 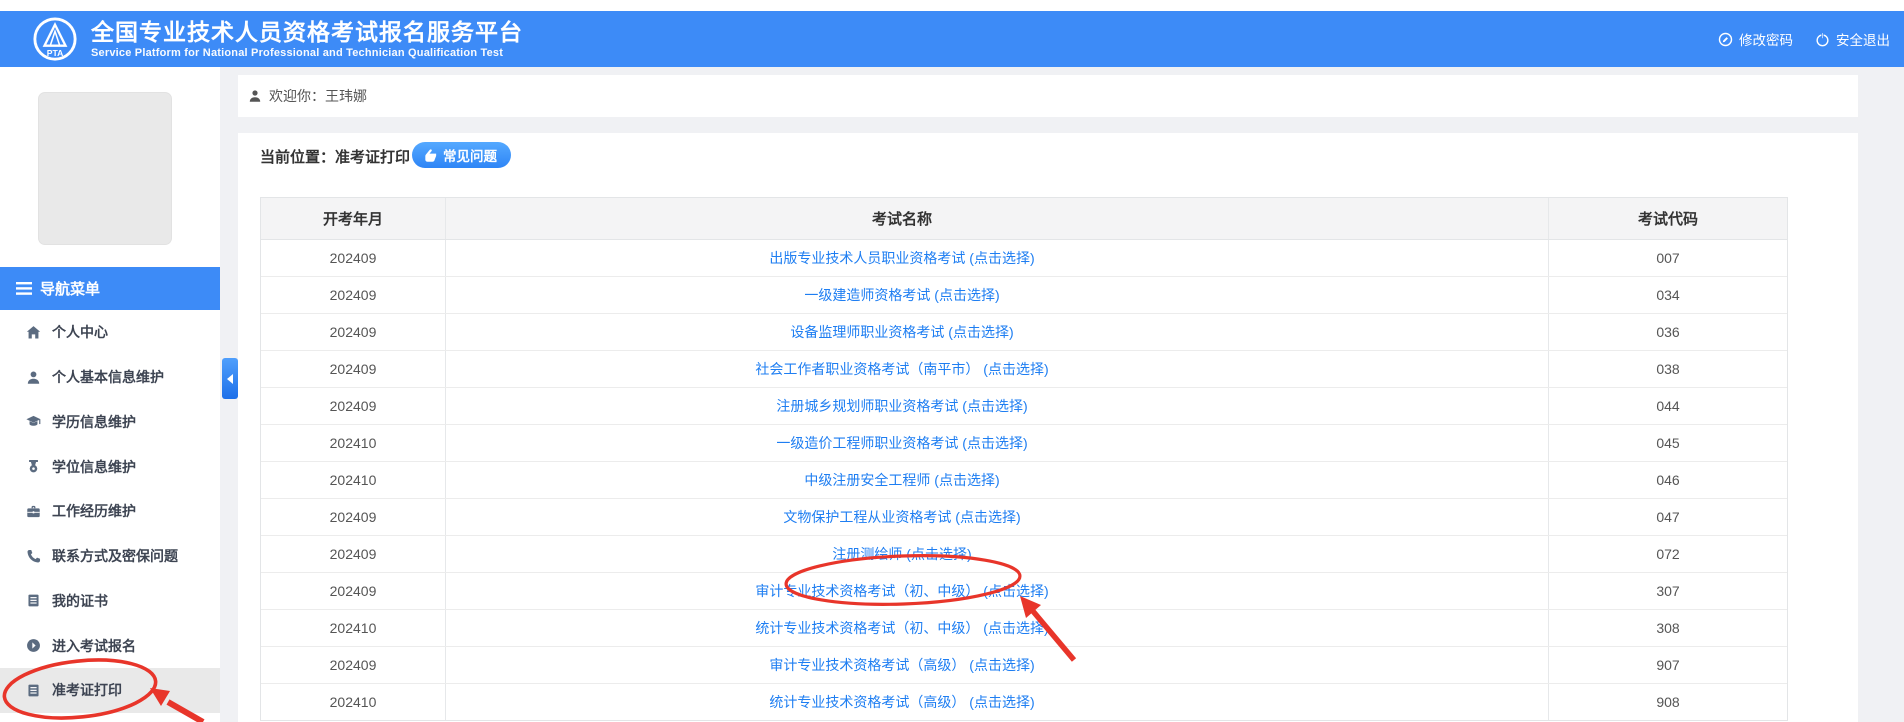 What do you see at coordinates (33, 421) in the screenshot?
I see `graduation-cap-icon` at bounding box center [33, 421].